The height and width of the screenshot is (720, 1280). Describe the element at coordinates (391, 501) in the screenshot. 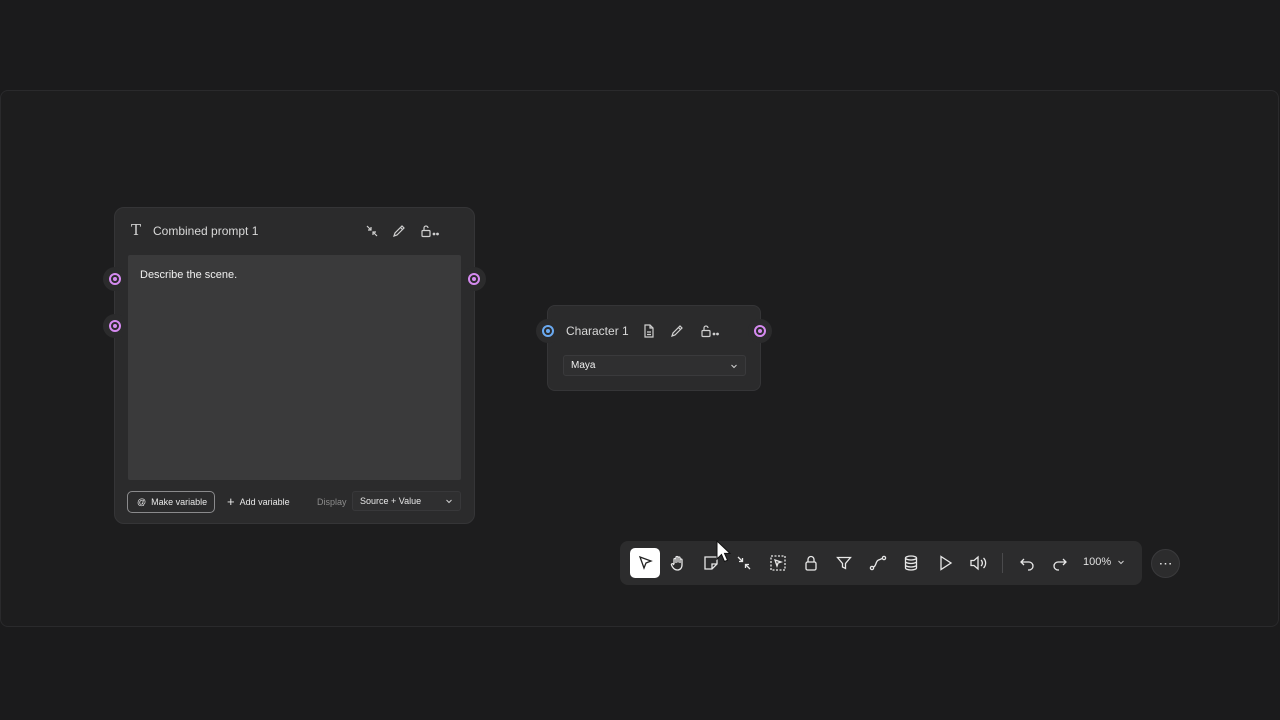

I see `display-value: Source + Value` at that location.